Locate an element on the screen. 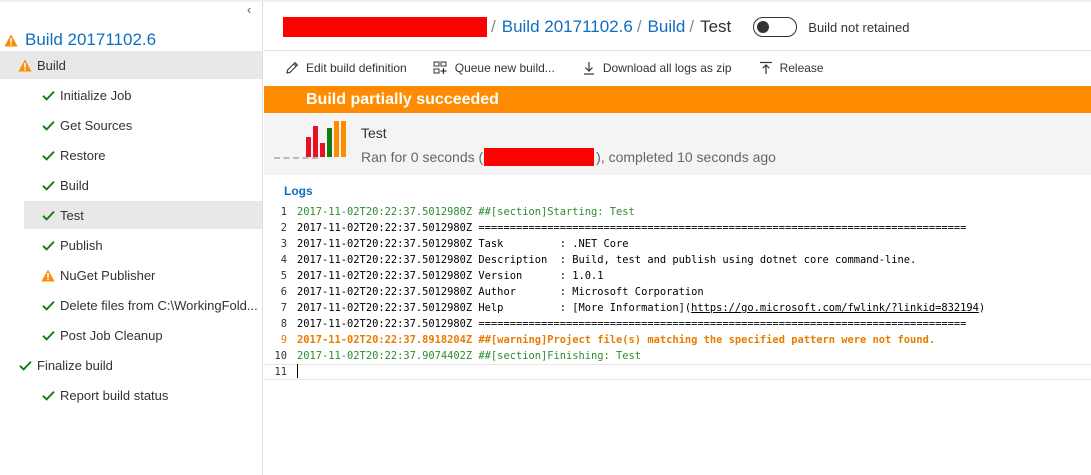 This screenshot has height=475, width=1091. sidebar-item-label: NuGet Publisher is located at coordinates (108, 275).